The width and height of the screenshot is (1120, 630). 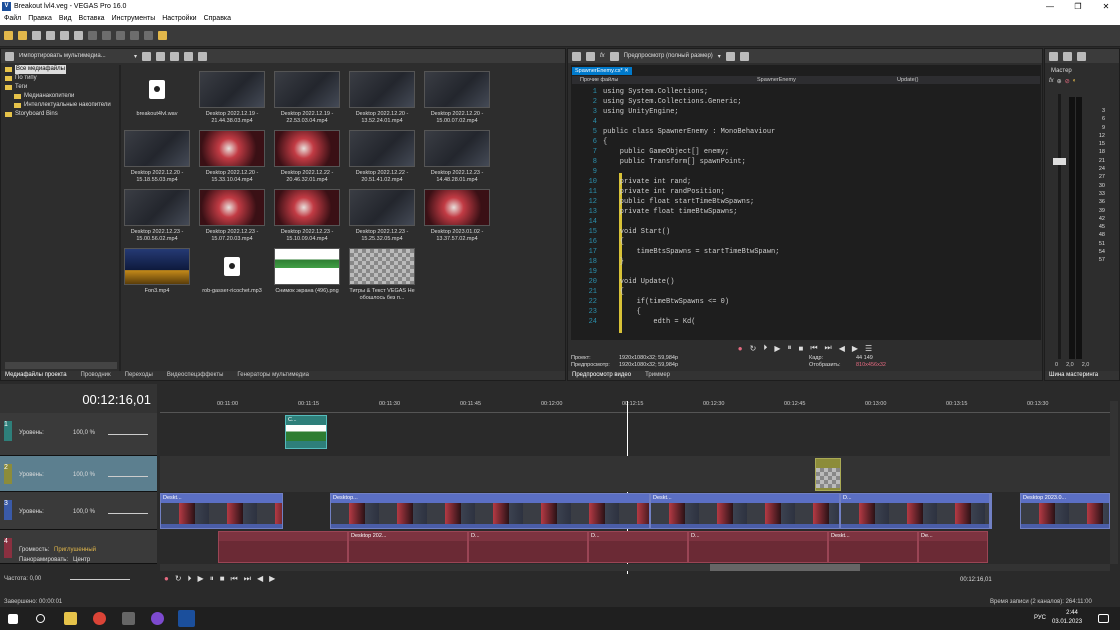 I want to click on mute-red-icon: ⊘, so click(x=1067, y=81).